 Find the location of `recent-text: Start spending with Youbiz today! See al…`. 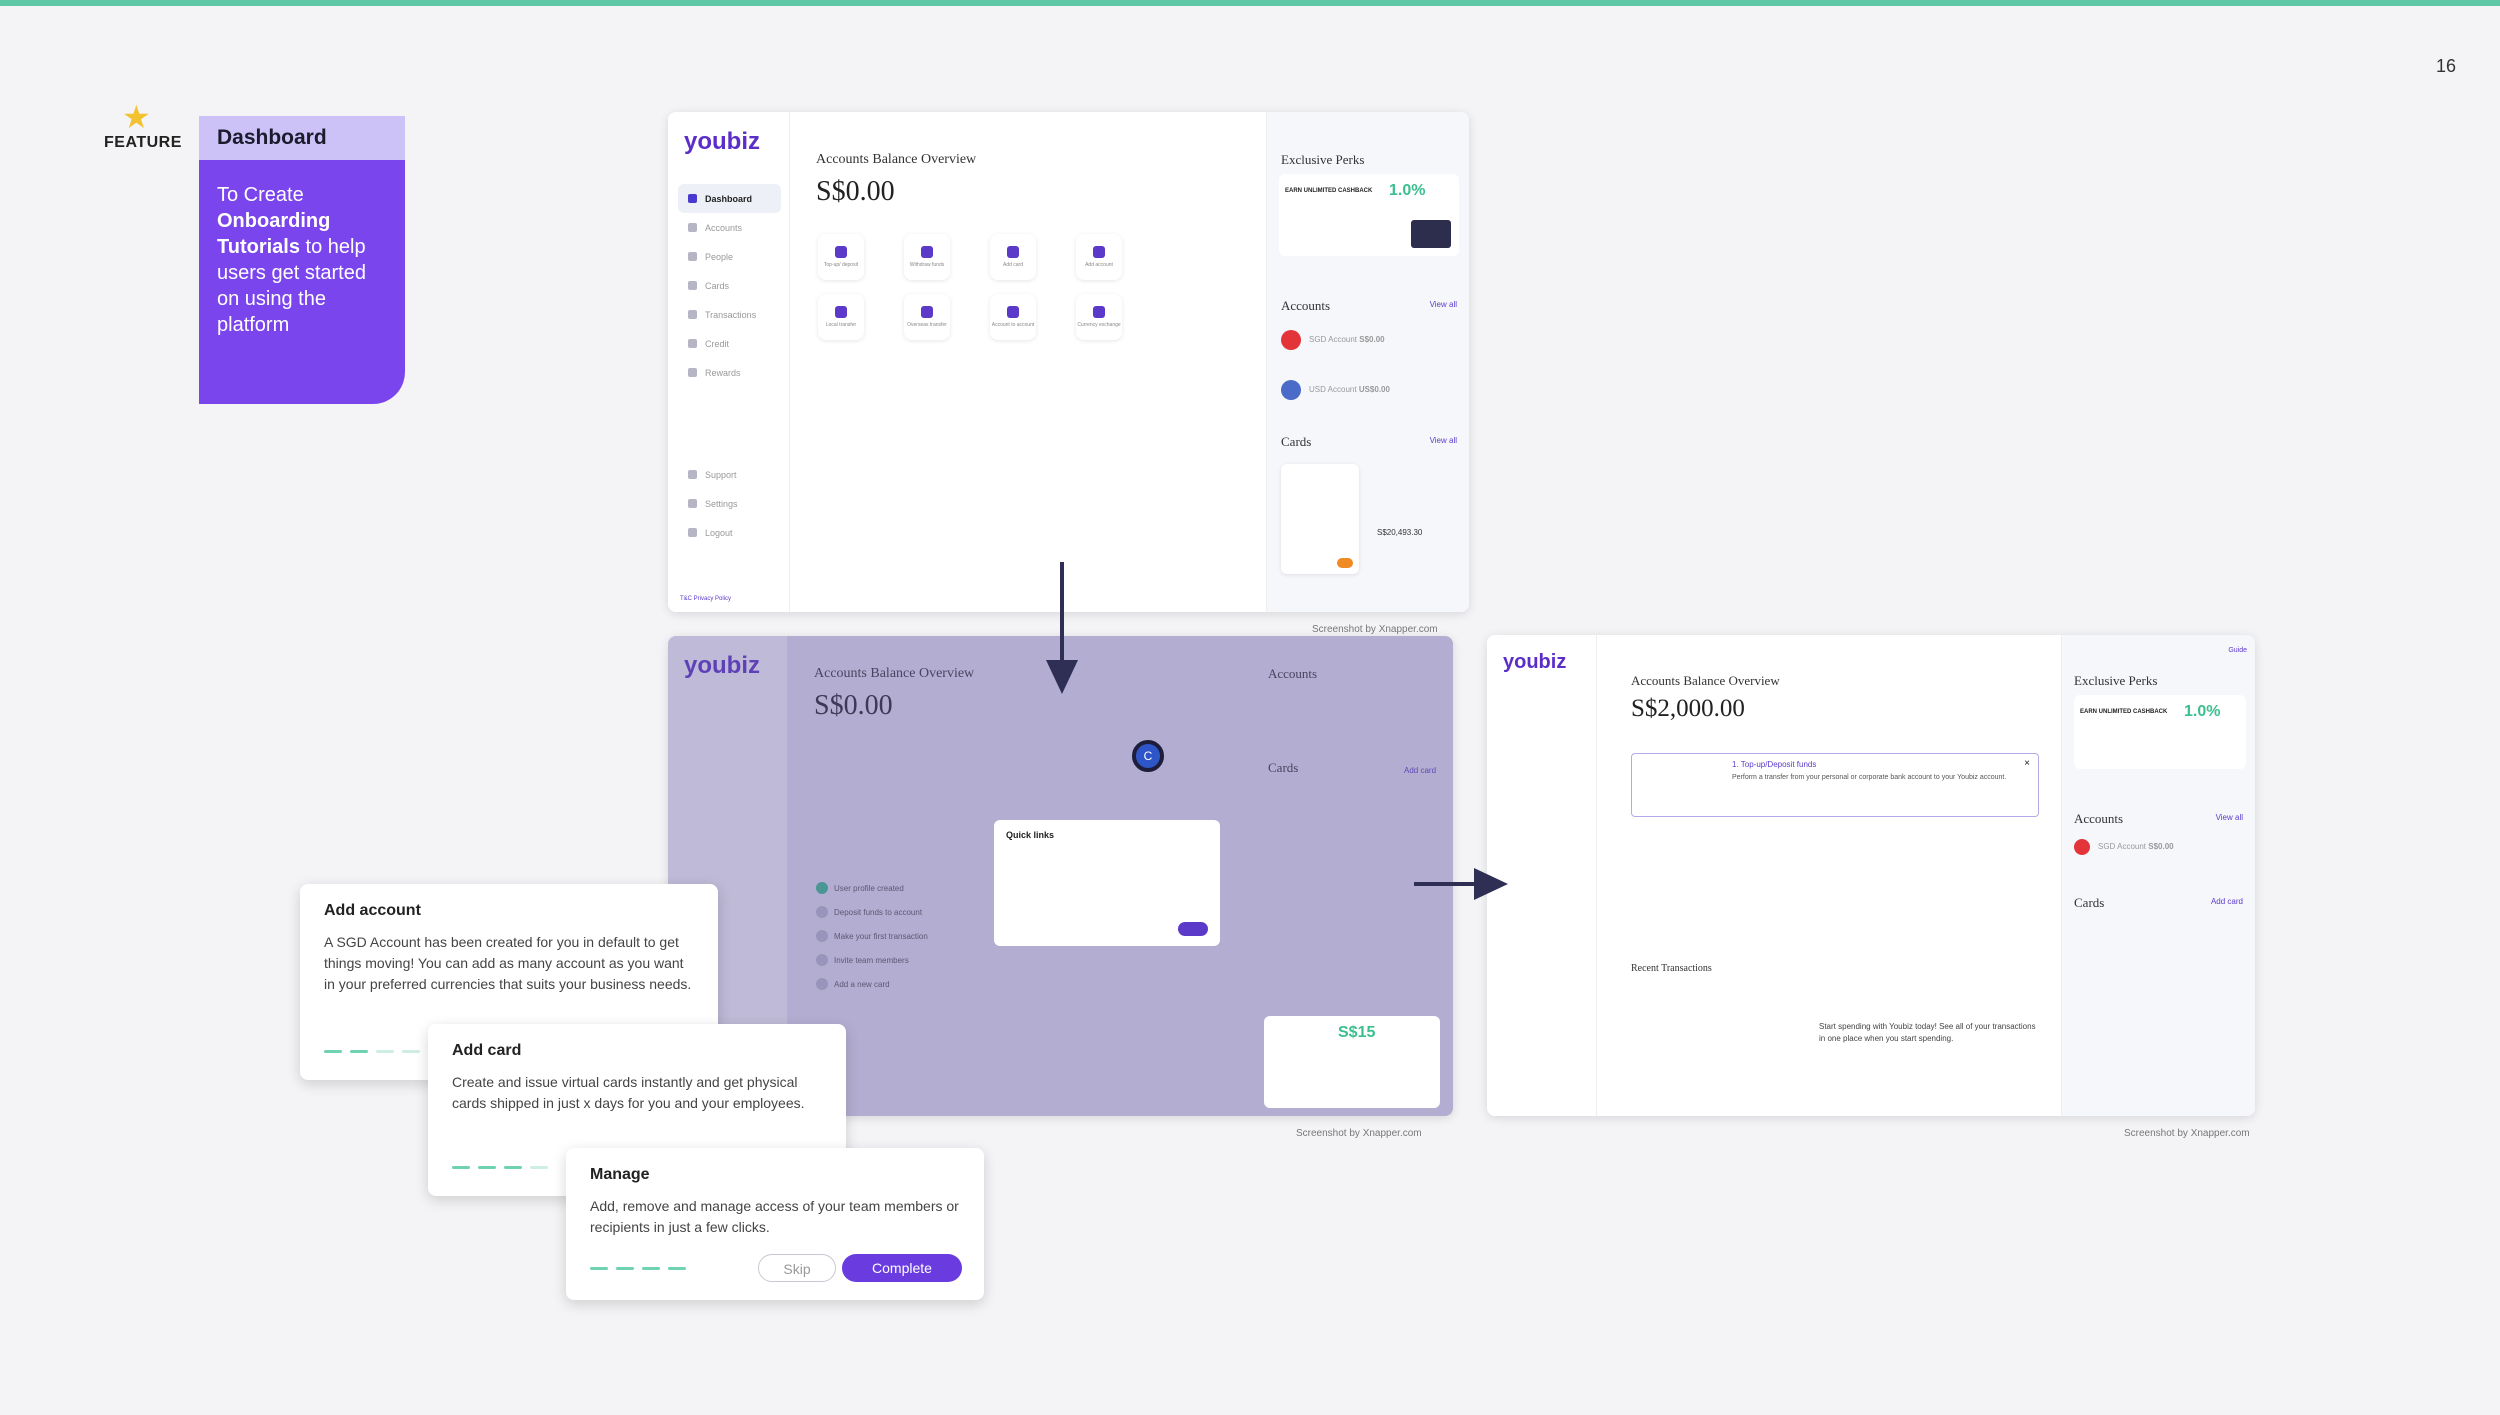

recent-text: Start spending with Youbiz today! See al… is located at coordinates (1927, 1032).